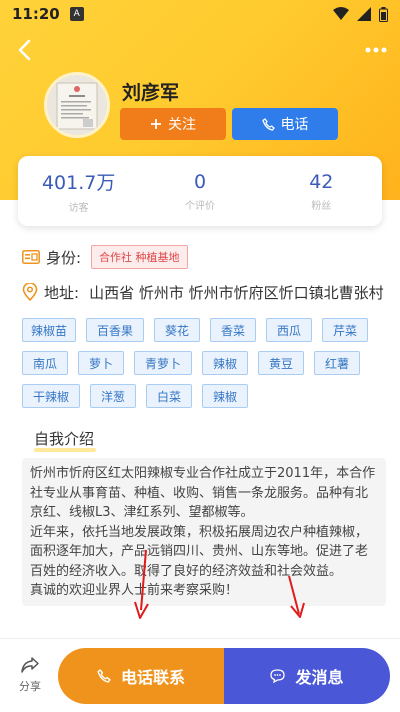 The image size is (400, 712). Describe the element at coordinates (101, 363) in the screenshot. I see `tag-item: 萝卜` at that location.